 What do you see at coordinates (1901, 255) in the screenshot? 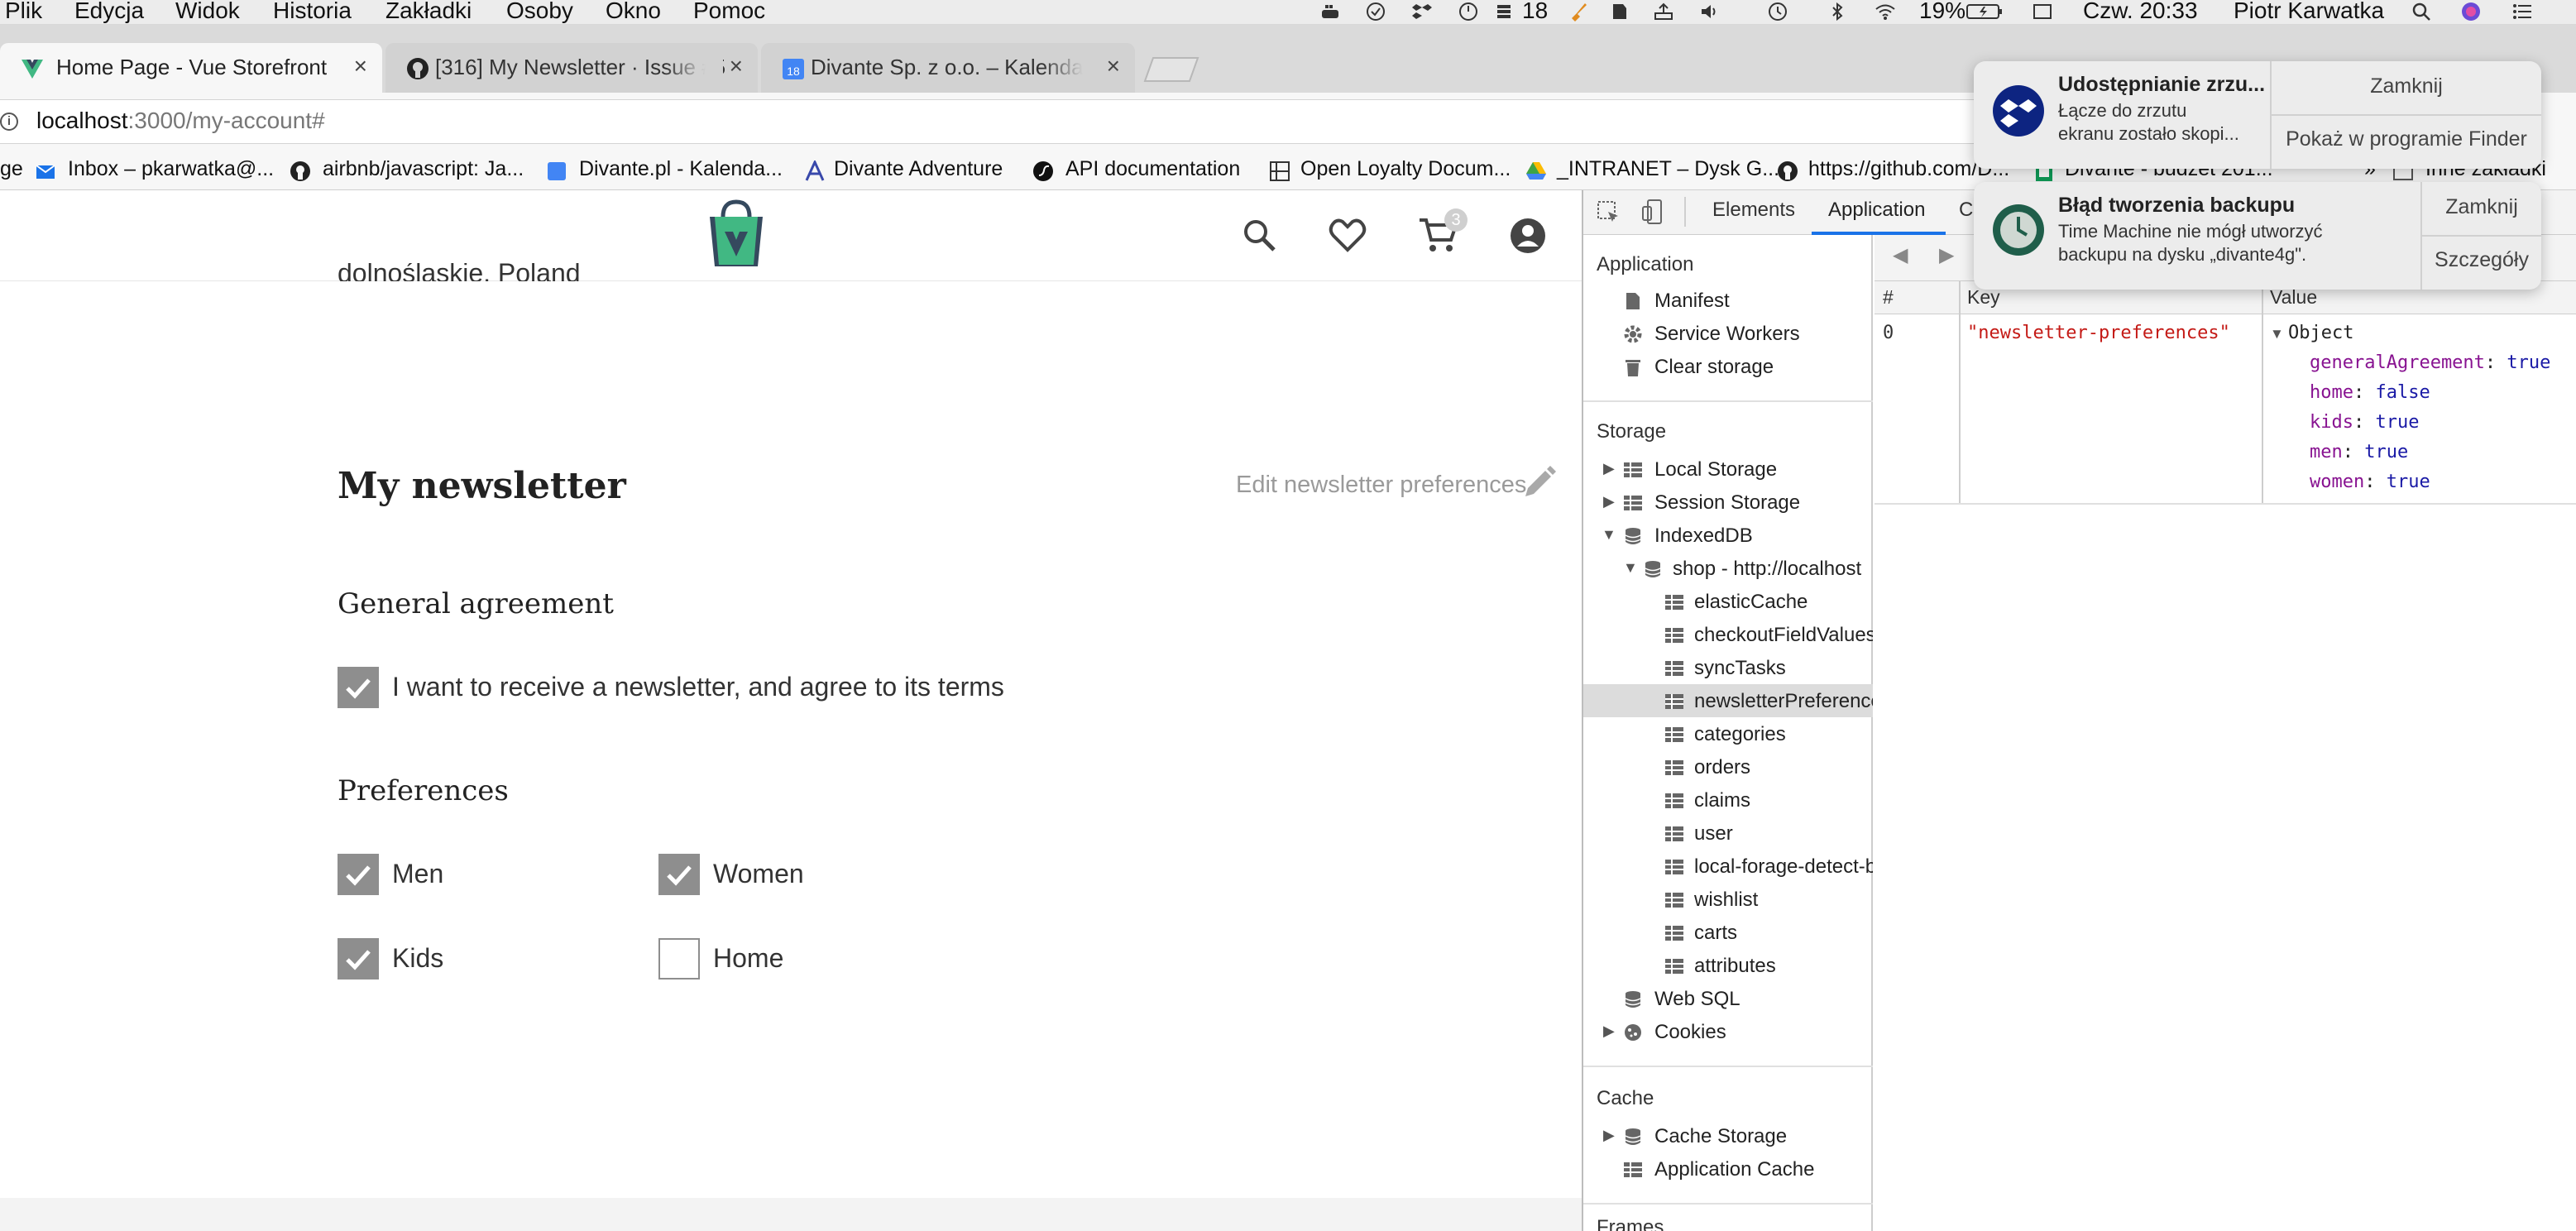
I see `previous-page-icon: ◀` at bounding box center [1901, 255].